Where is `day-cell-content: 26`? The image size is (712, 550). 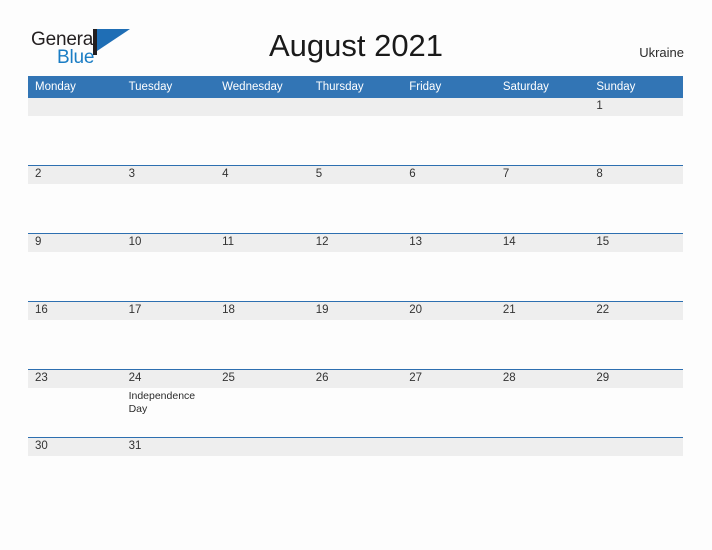
day-cell-content: 26 is located at coordinates (355, 403).